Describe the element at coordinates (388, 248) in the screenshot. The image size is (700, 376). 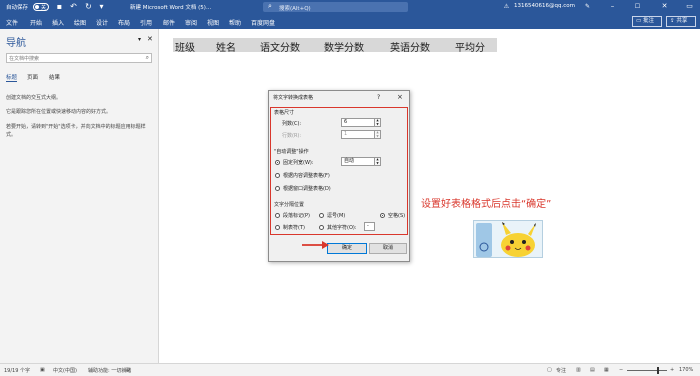
I see `cancel-button: 取消` at that location.